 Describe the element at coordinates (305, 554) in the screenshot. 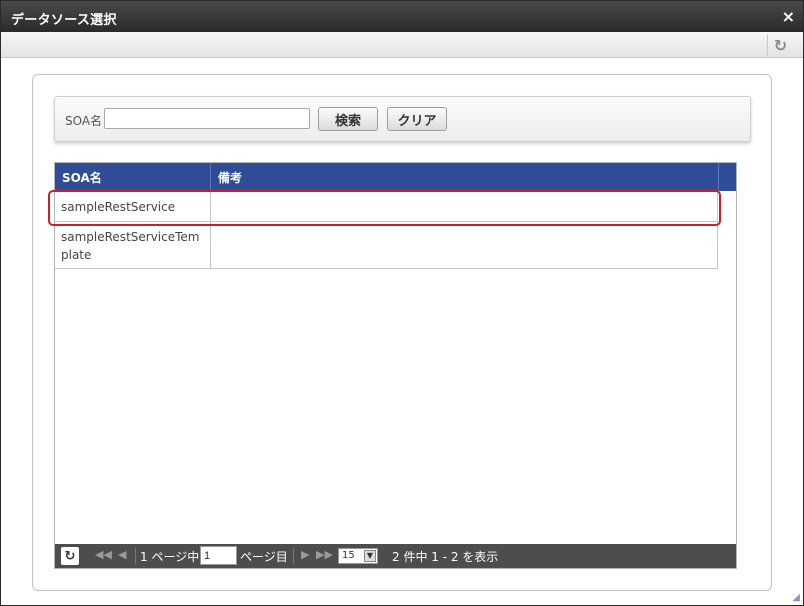

I see `next-page-icon: ▶` at that location.